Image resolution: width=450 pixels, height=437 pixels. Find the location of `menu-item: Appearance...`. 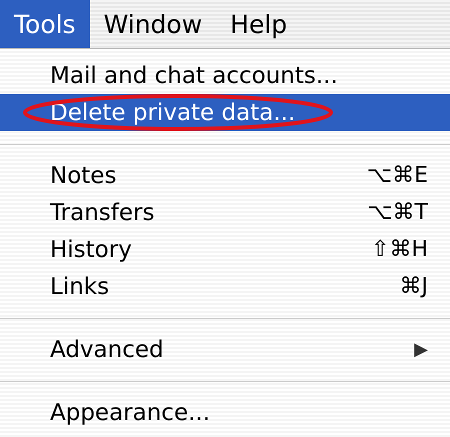

menu-item: Appearance... is located at coordinates (225, 412).